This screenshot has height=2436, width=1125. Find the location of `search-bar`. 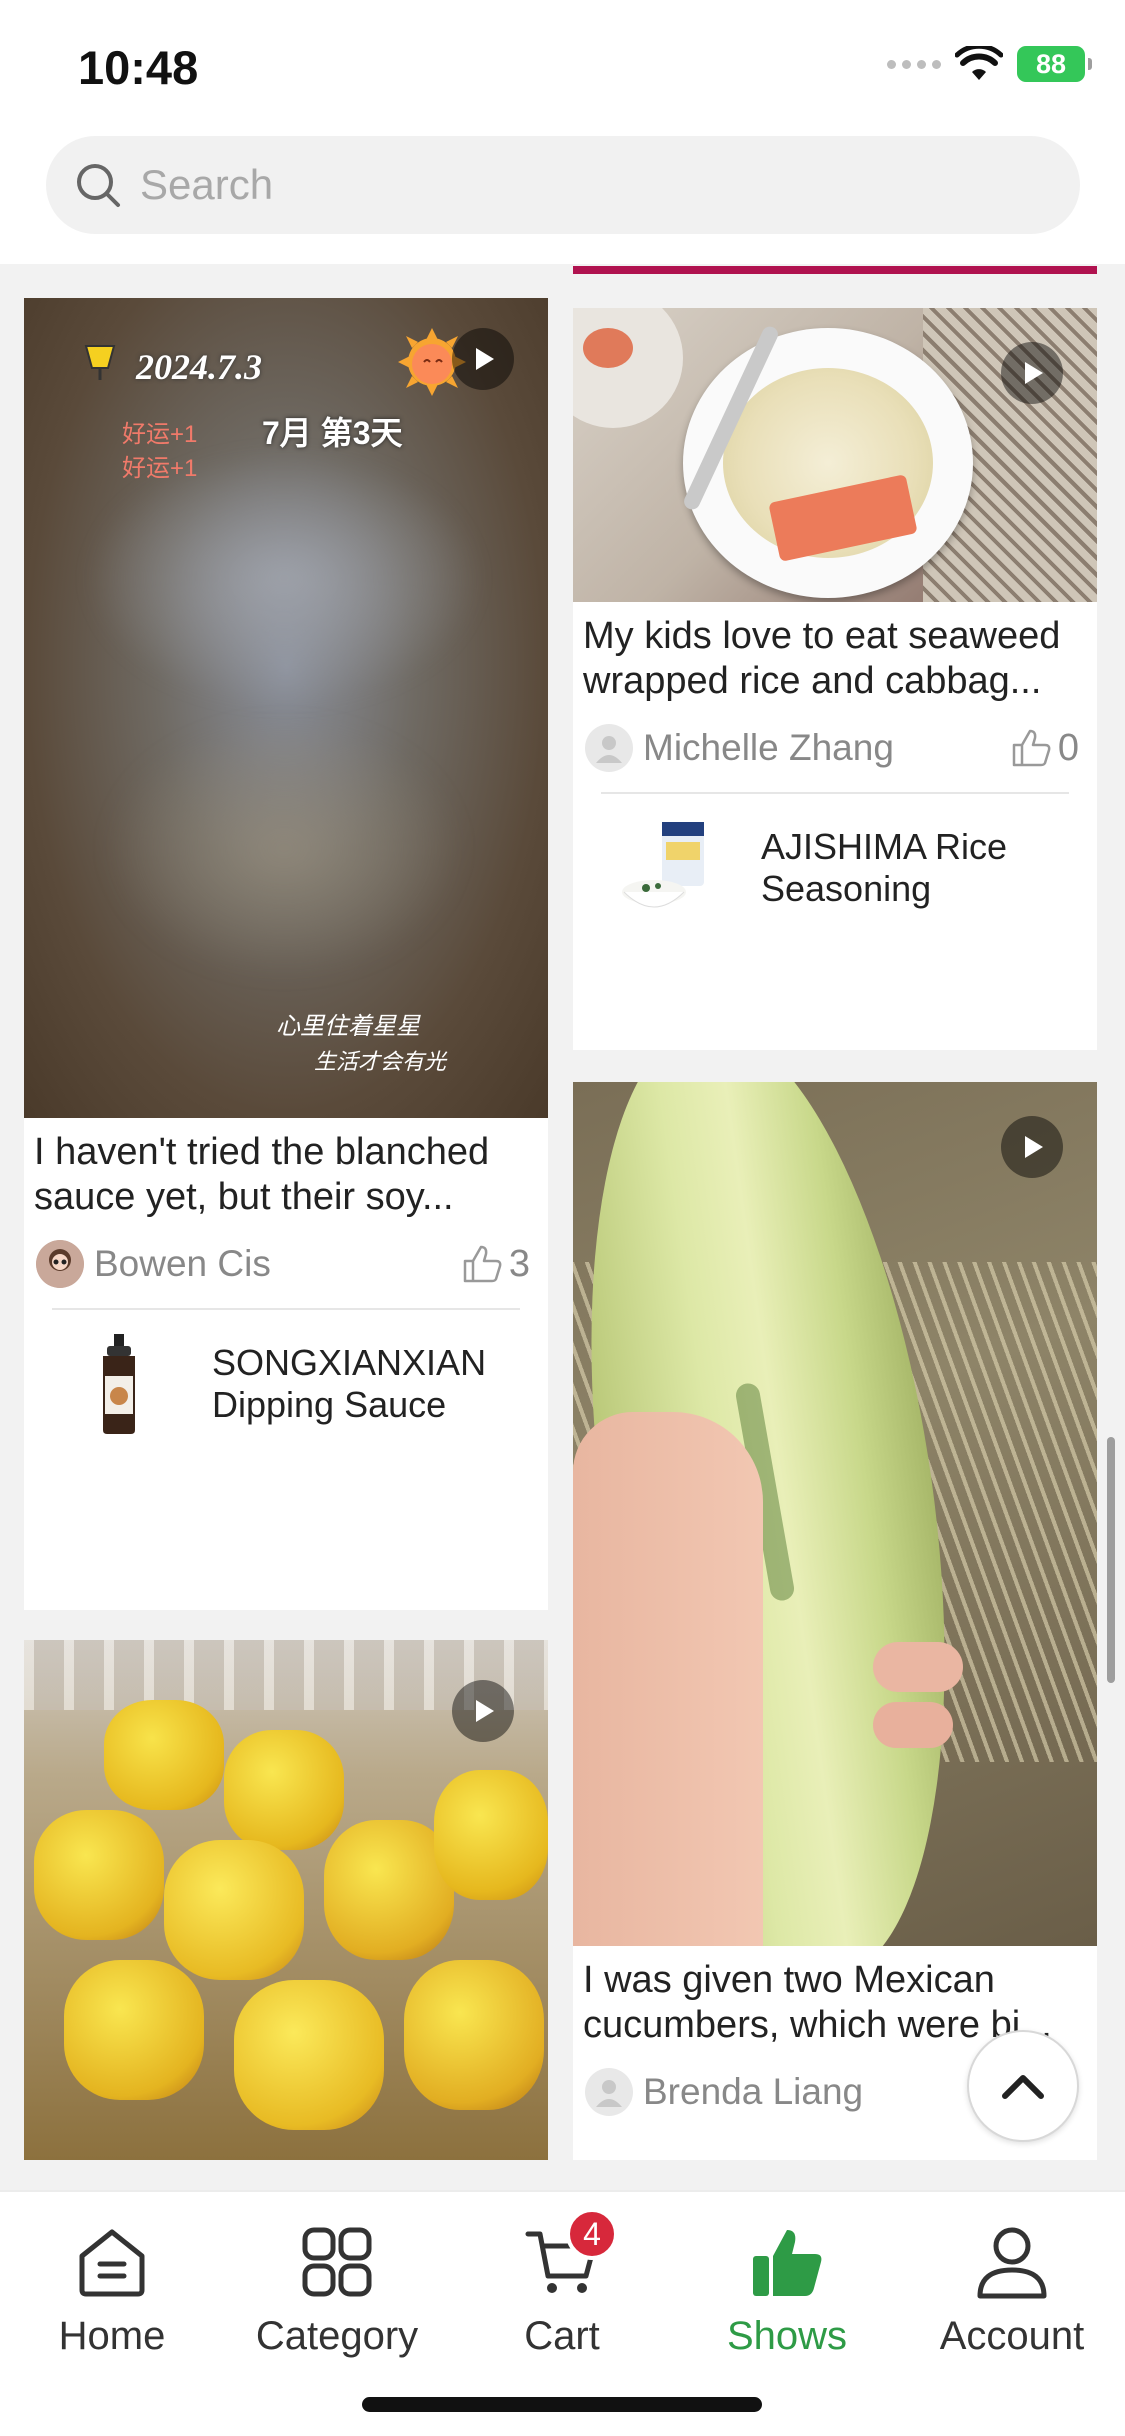

search-bar is located at coordinates (563, 185).